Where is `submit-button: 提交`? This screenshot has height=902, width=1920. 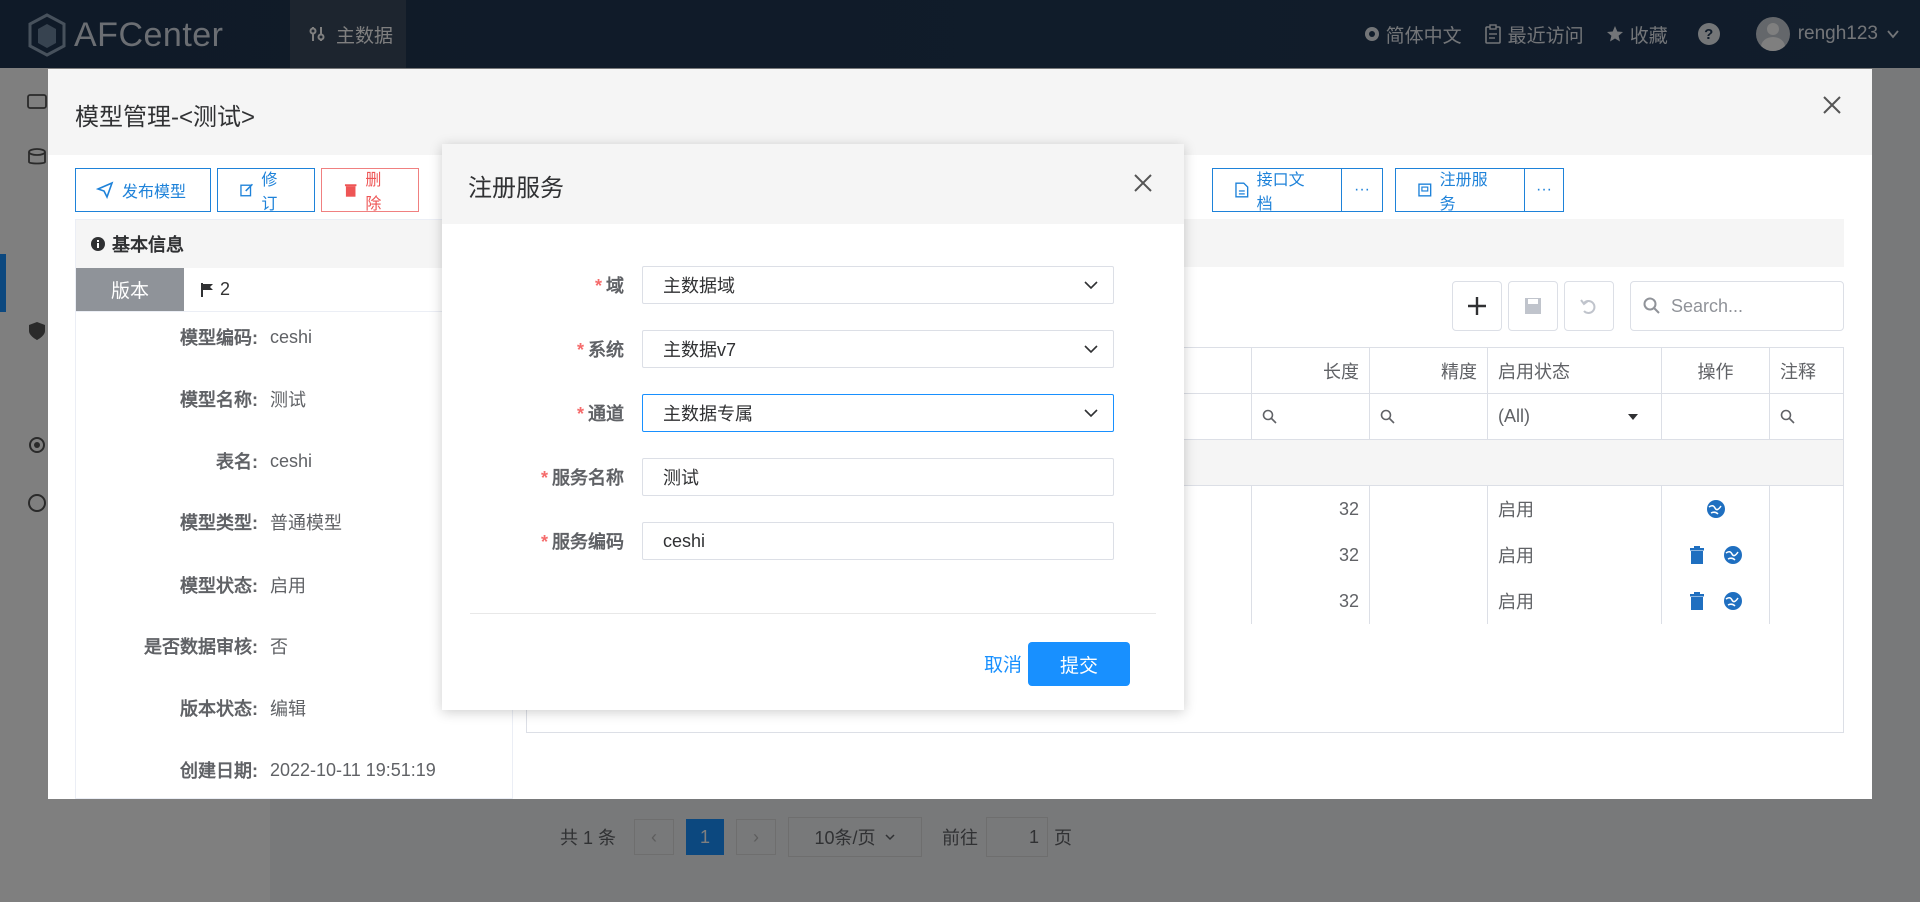 submit-button: 提交 is located at coordinates (1079, 664).